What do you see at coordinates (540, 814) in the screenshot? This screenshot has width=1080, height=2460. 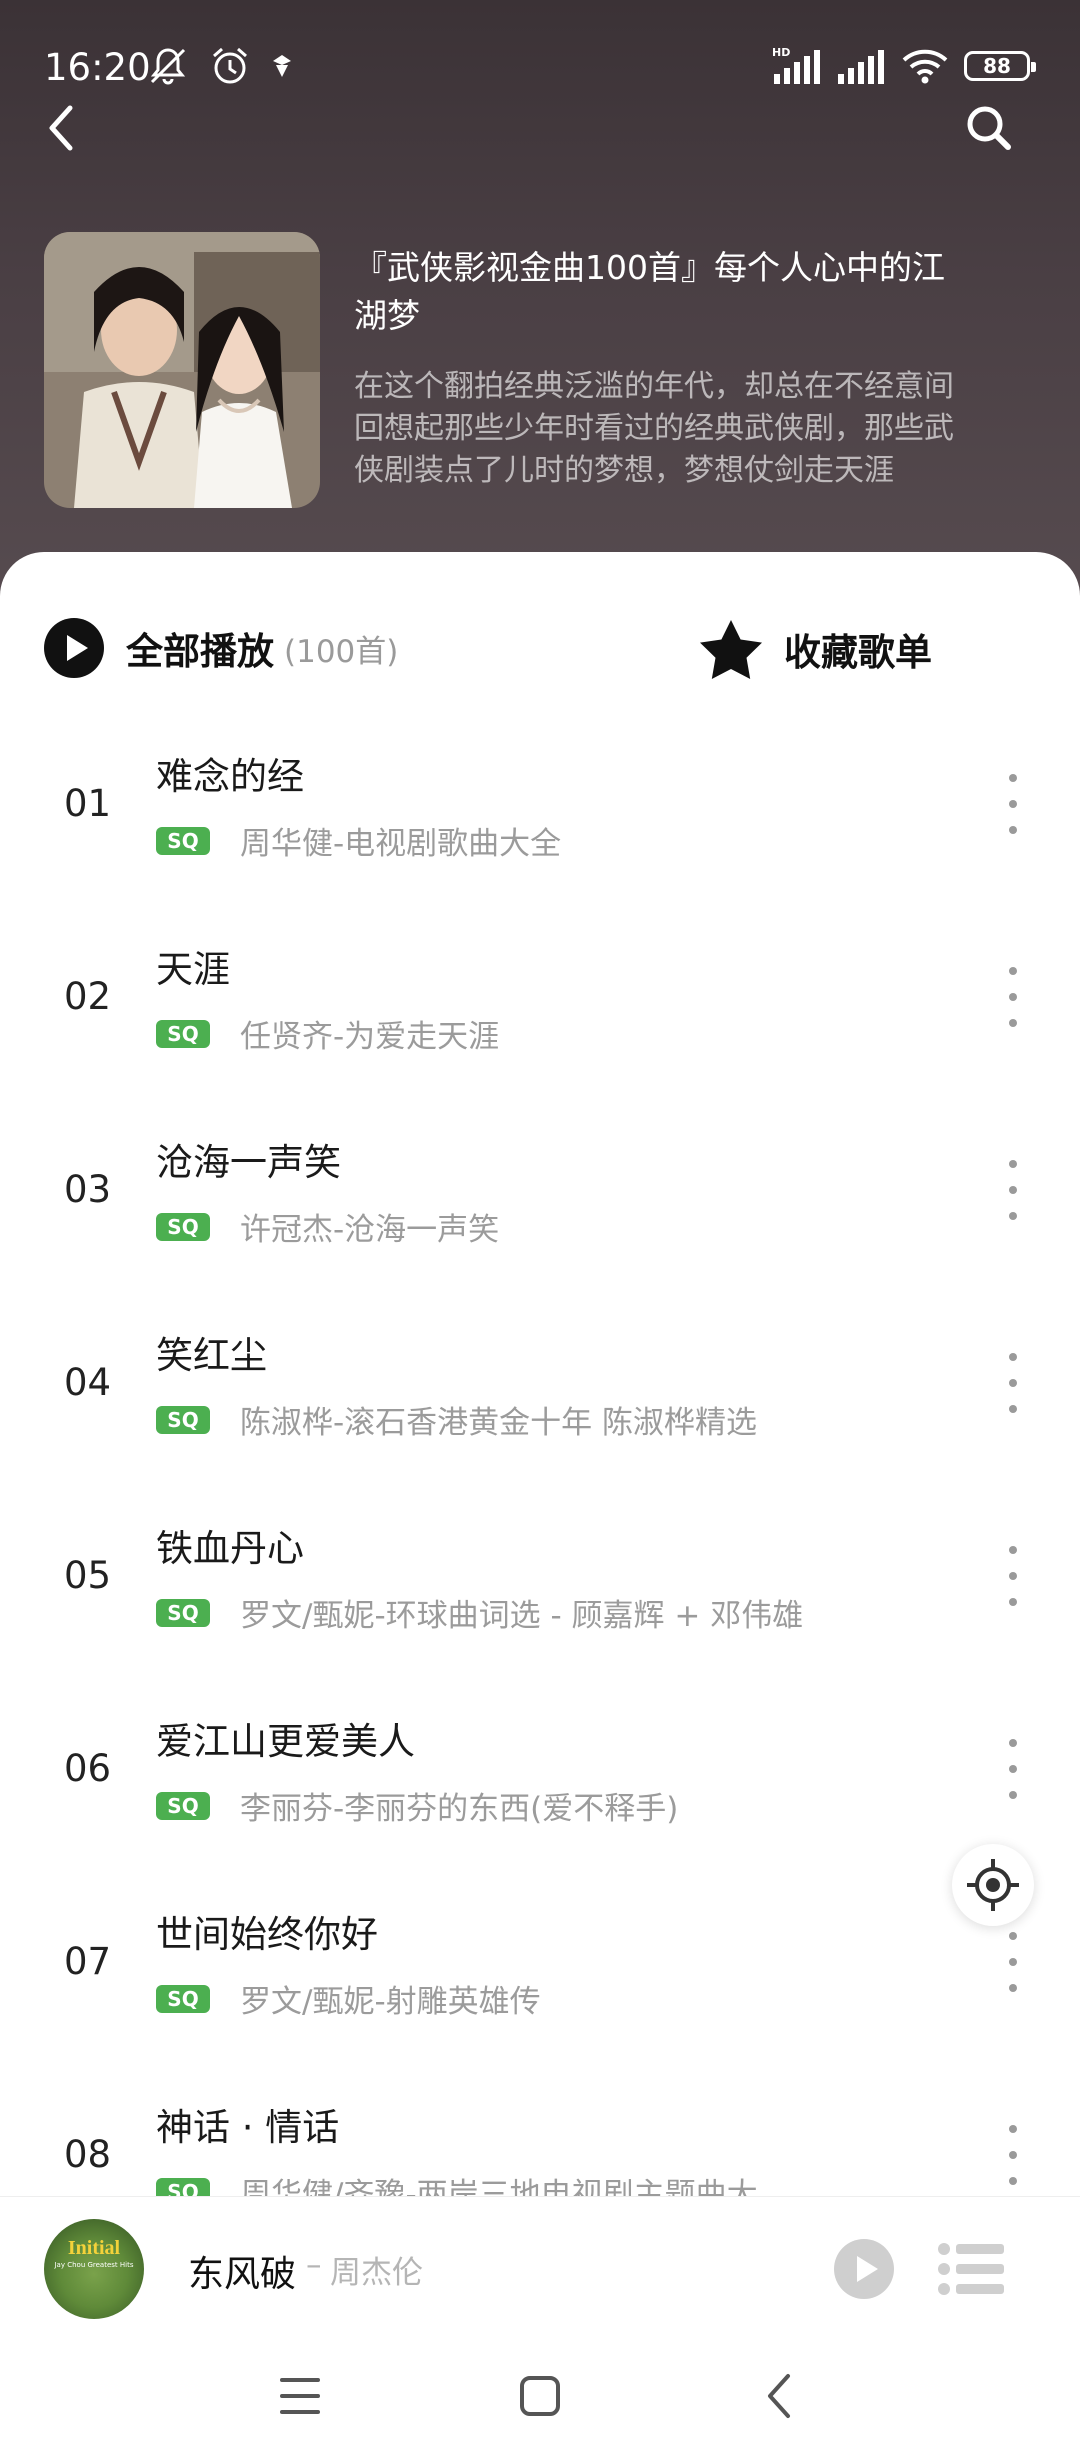 I see `song-row: 01 难念的经 SQ 周华健-电视剧歌曲大全` at bounding box center [540, 814].